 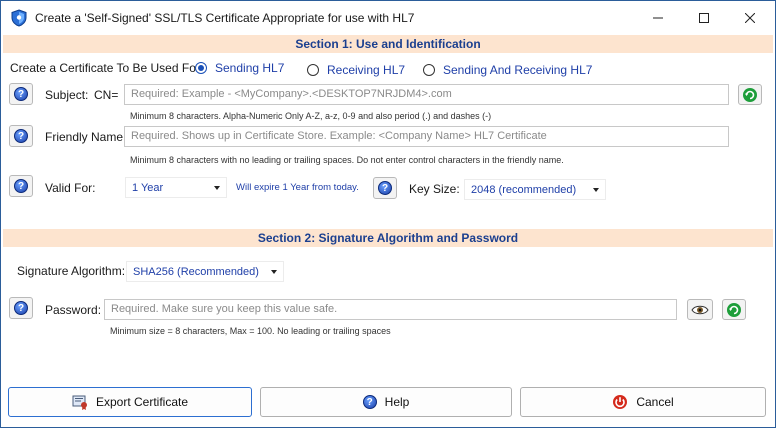 What do you see at coordinates (80, 402) in the screenshot?
I see `certificate-icon` at bounding box center [80, 402].